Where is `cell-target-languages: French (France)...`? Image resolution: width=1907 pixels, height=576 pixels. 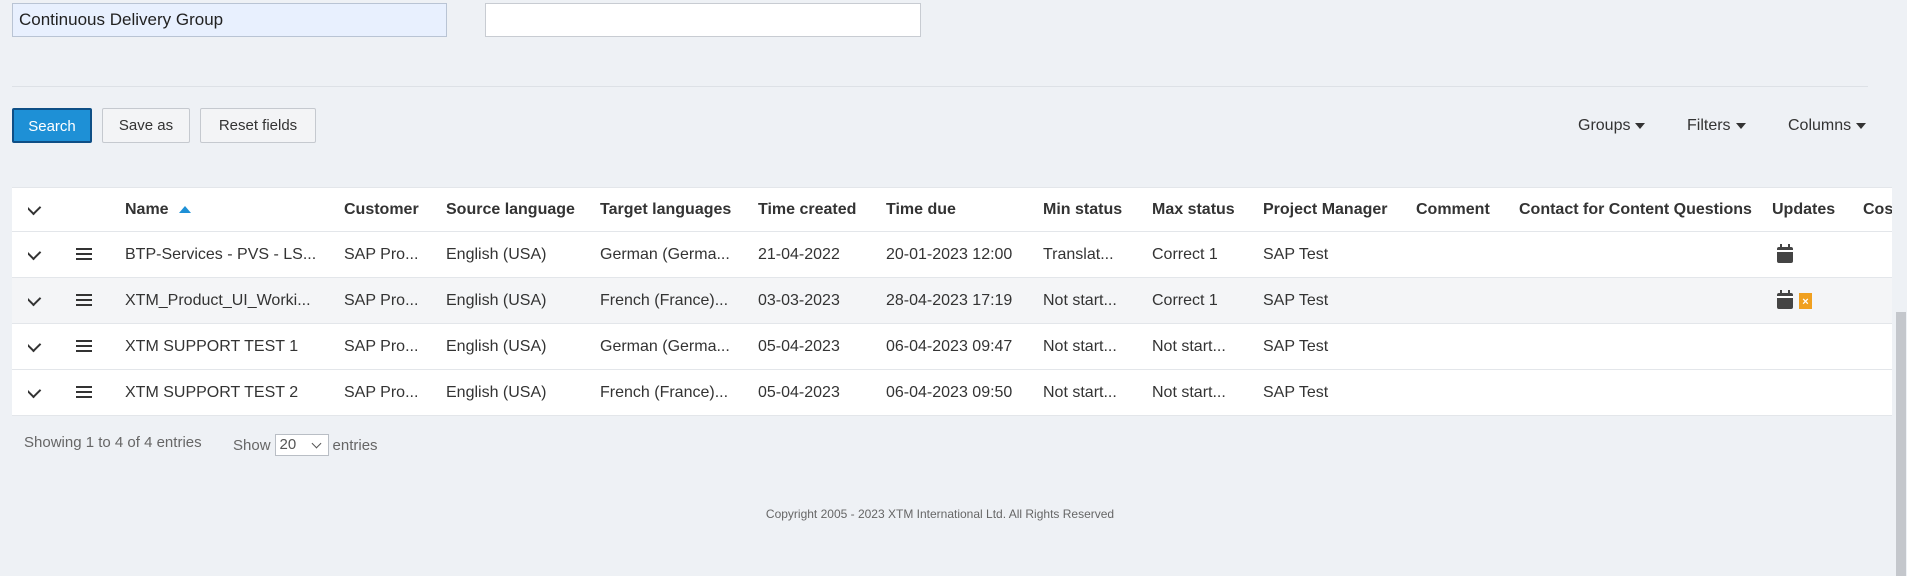
cell-target-languages: French (France)... is located at coordinates (664, 392).